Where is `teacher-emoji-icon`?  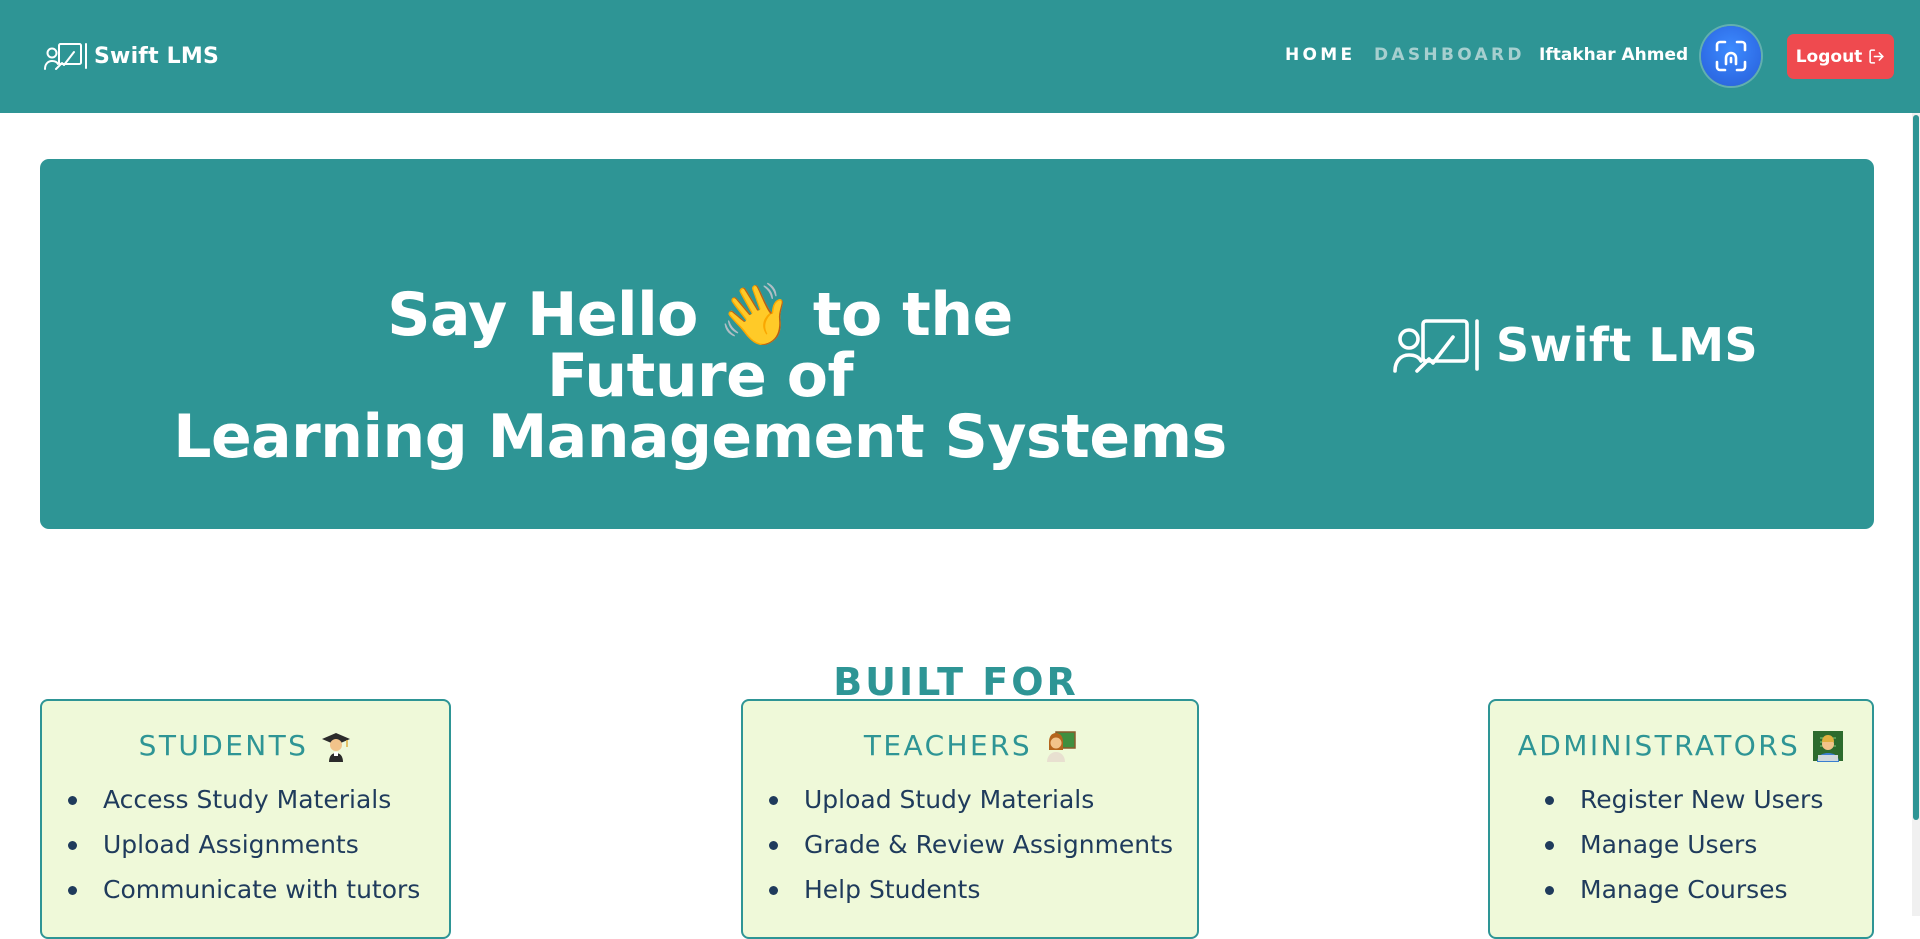 teacher-emoji-icon is located at coordinates (1061, 746).